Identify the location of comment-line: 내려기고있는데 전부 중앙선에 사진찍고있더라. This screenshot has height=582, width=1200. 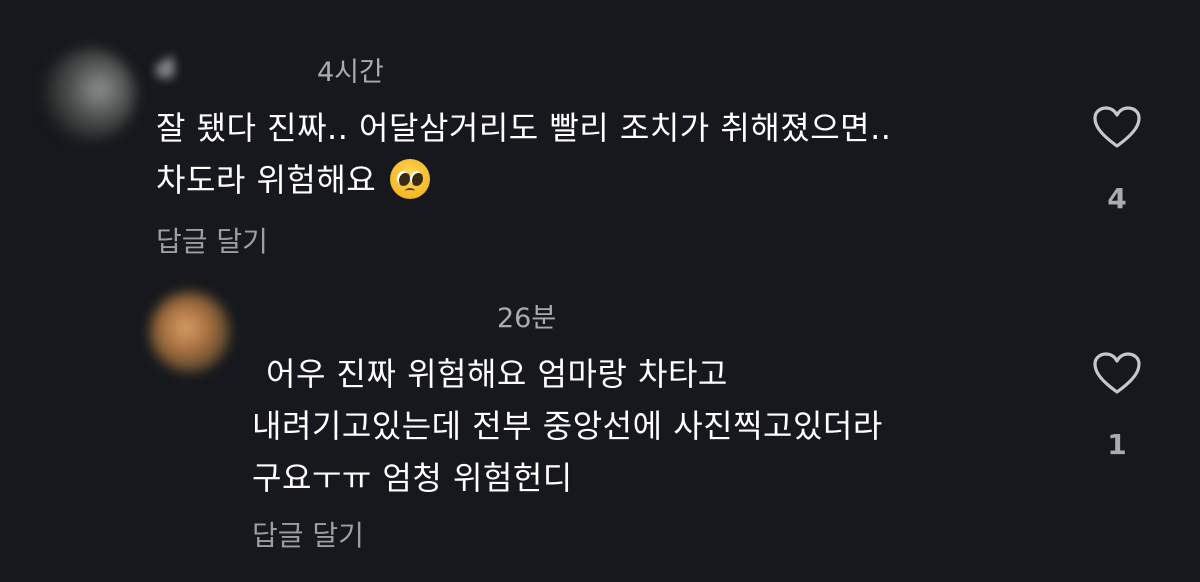
(567, 426).